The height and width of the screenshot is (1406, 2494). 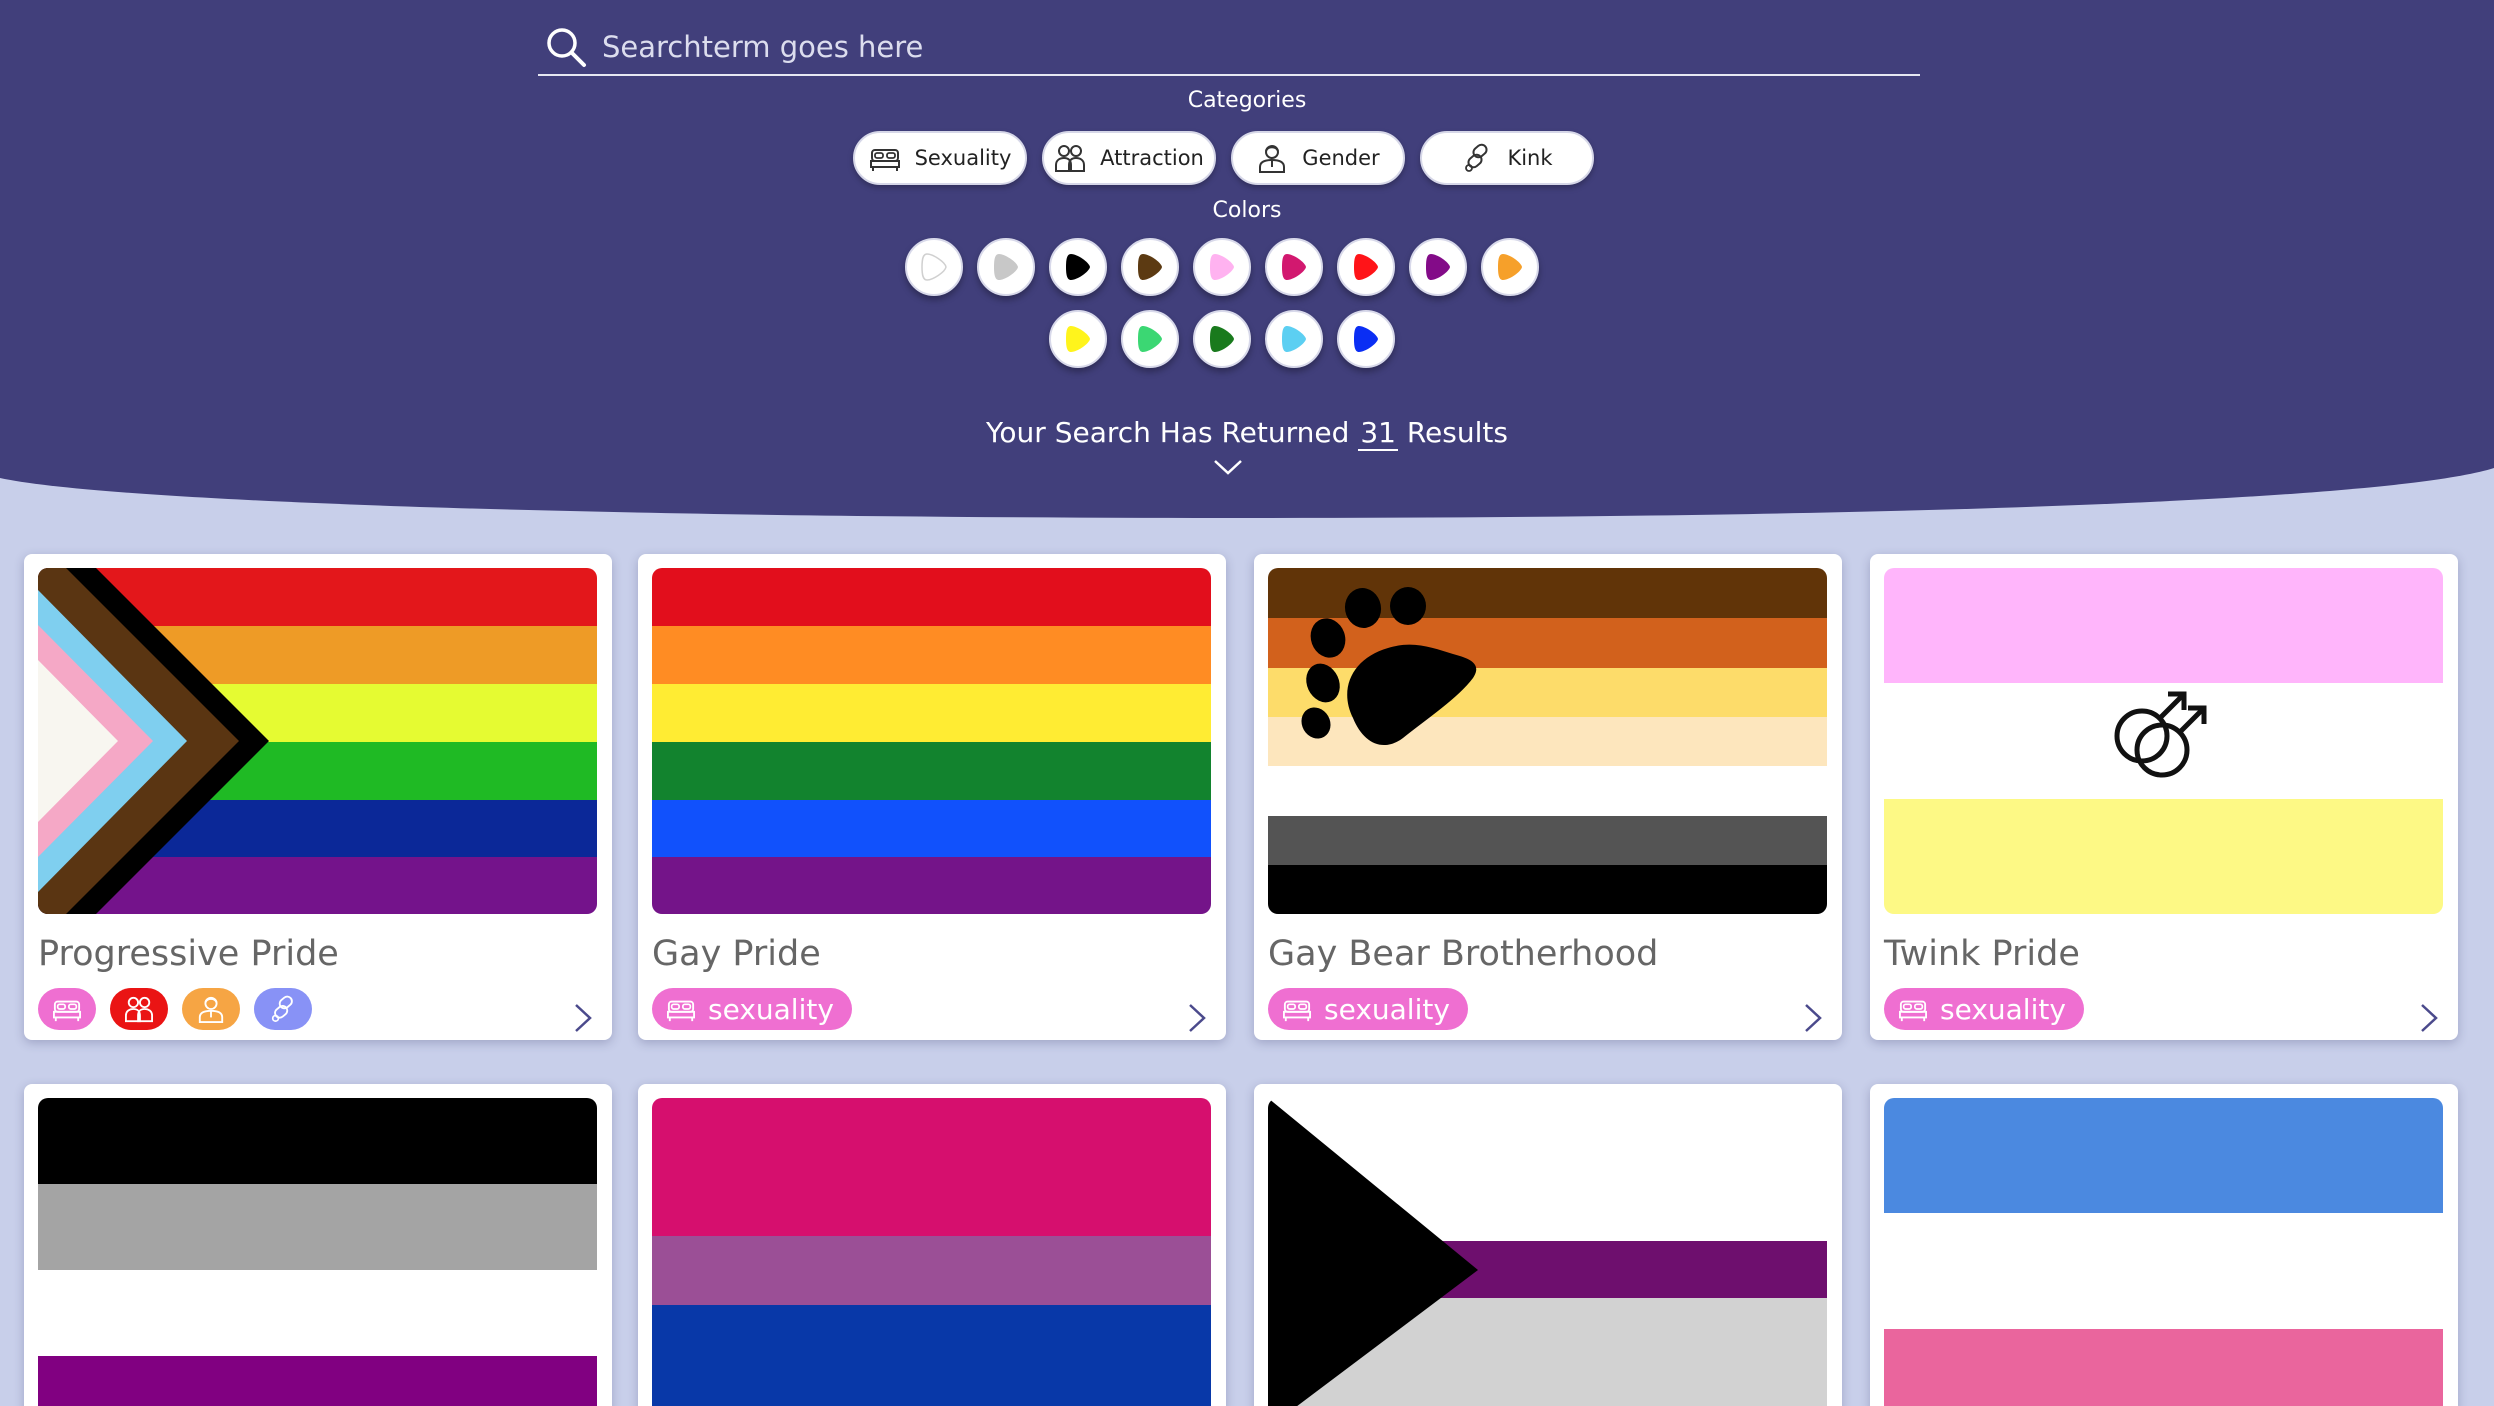 I want to click on card-title: Gay Bear Brotherhood, so click(x=1463, y=954).